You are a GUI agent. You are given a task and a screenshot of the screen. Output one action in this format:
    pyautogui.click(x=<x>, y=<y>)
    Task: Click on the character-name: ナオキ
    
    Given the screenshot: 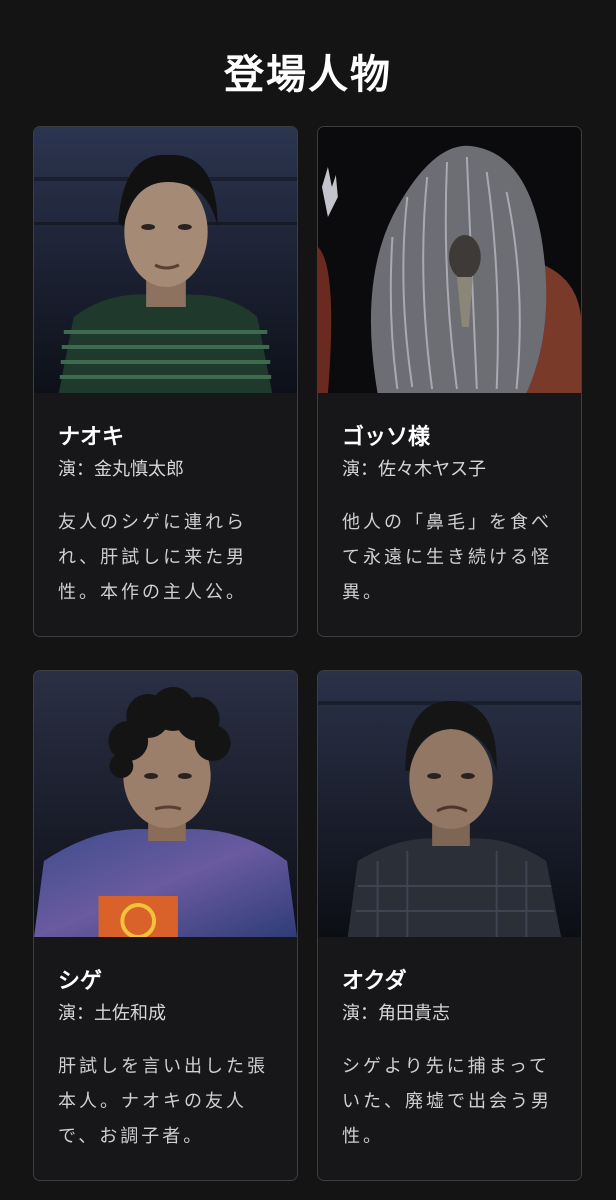 What is the action you would take?
    pyautogui.click(x=91, y=437)
    